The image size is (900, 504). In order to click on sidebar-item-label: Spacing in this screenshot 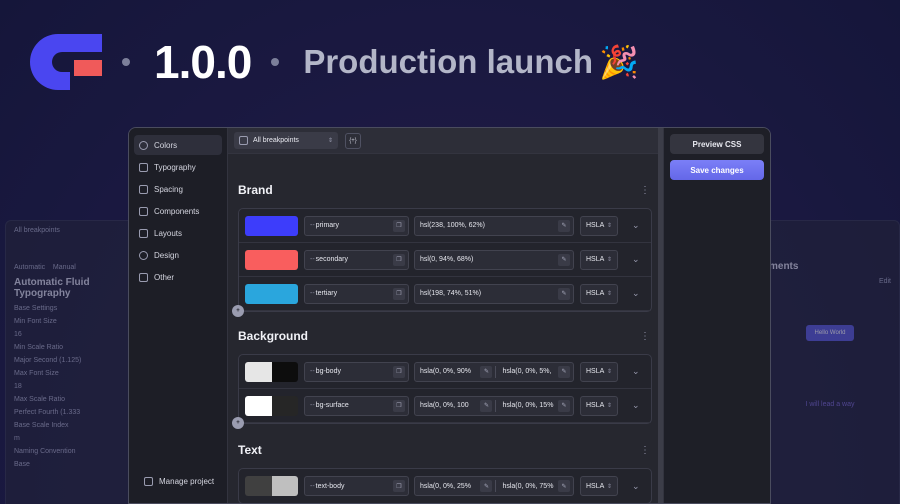, I will do `click(168, 189)`.